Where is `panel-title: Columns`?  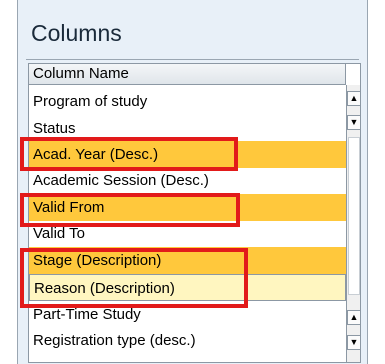
panel-title: Columns is located at coordinates (76, 33).